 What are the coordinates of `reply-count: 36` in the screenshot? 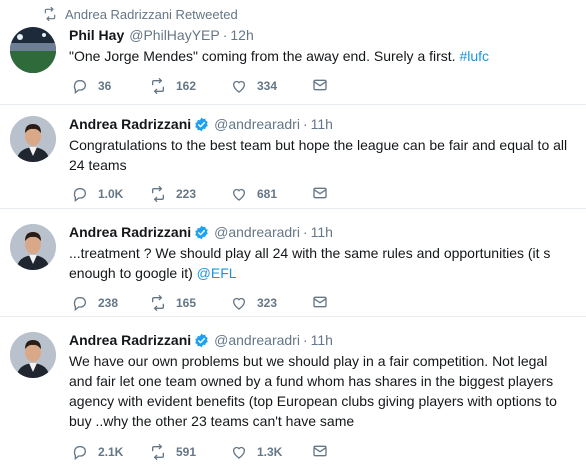 It's located at (105, 86).